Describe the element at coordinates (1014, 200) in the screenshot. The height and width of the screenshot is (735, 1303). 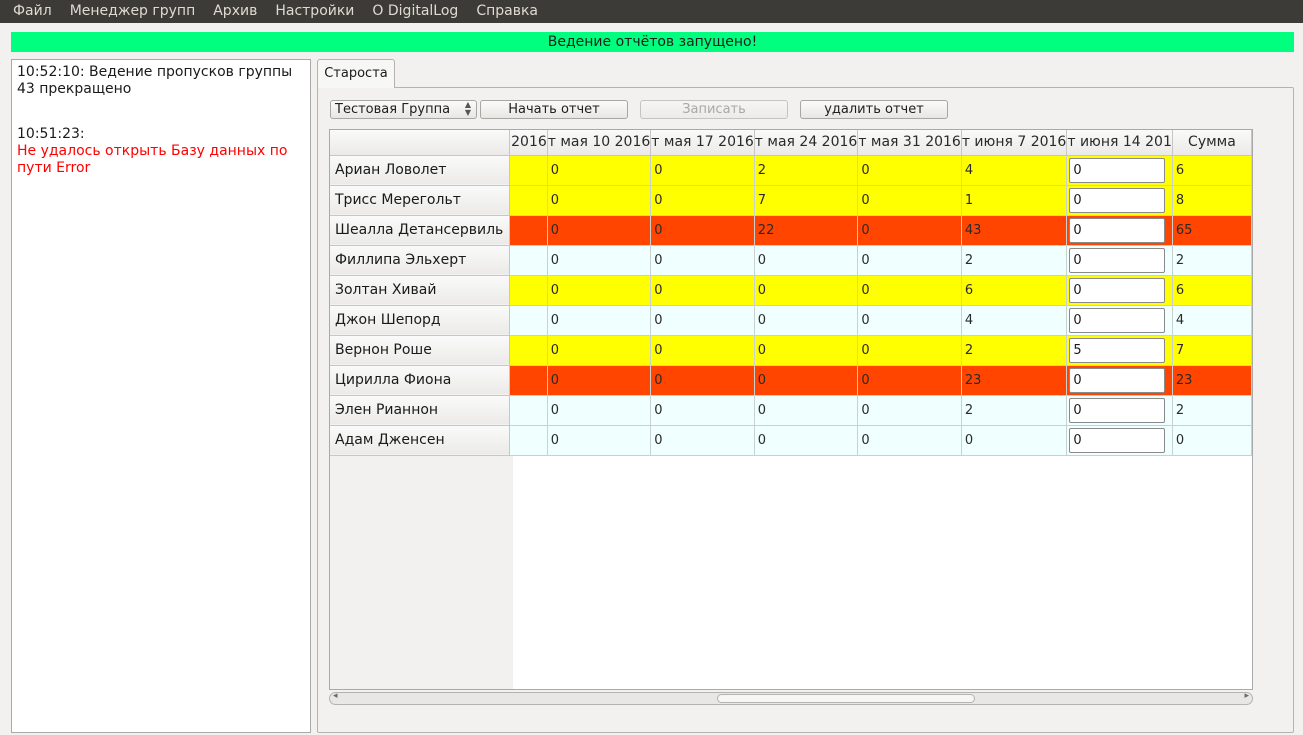
I see `table-cell: 1` at that location.